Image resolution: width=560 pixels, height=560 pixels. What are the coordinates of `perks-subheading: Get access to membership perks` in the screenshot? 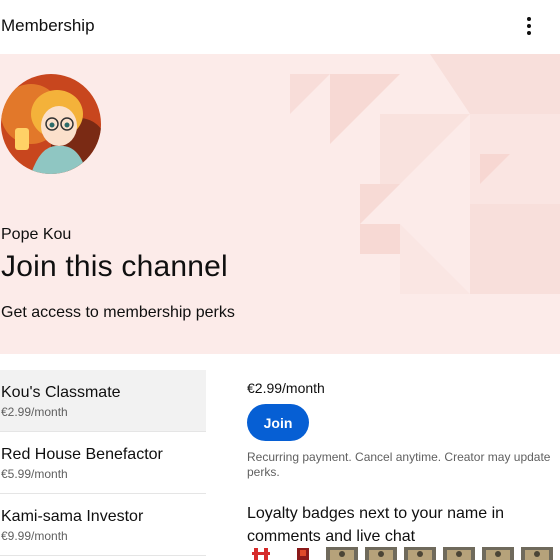 It's located at (118, 312).